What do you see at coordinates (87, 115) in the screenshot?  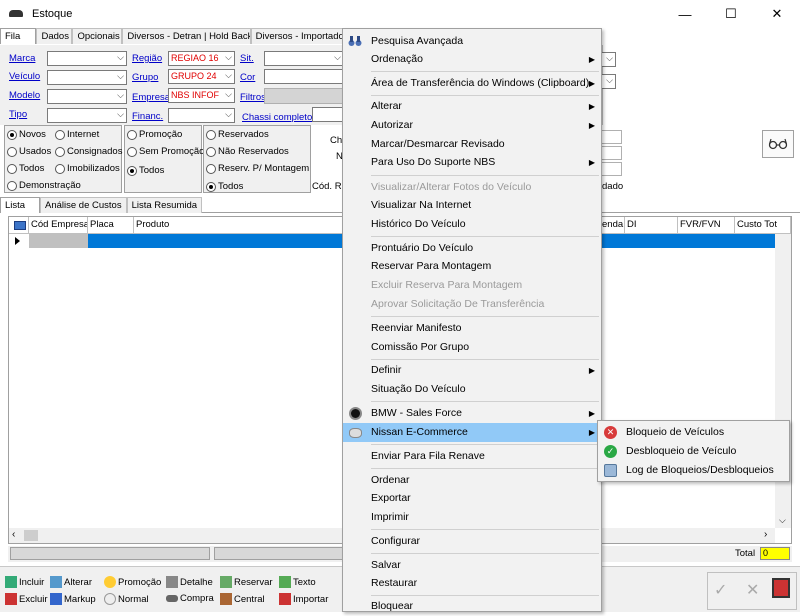 I see `tipo-select: ⌵` at bounding box center [87, 115].